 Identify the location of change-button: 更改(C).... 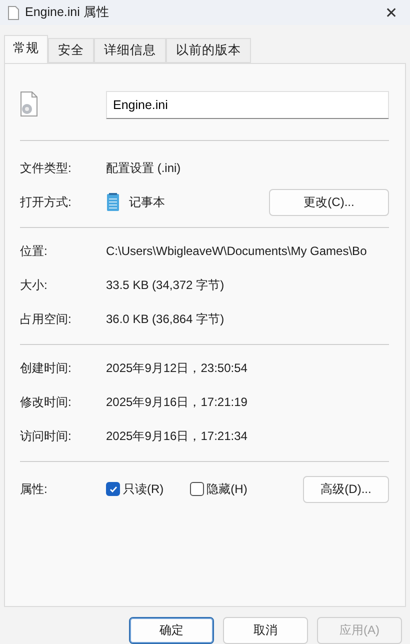
(329, 202).